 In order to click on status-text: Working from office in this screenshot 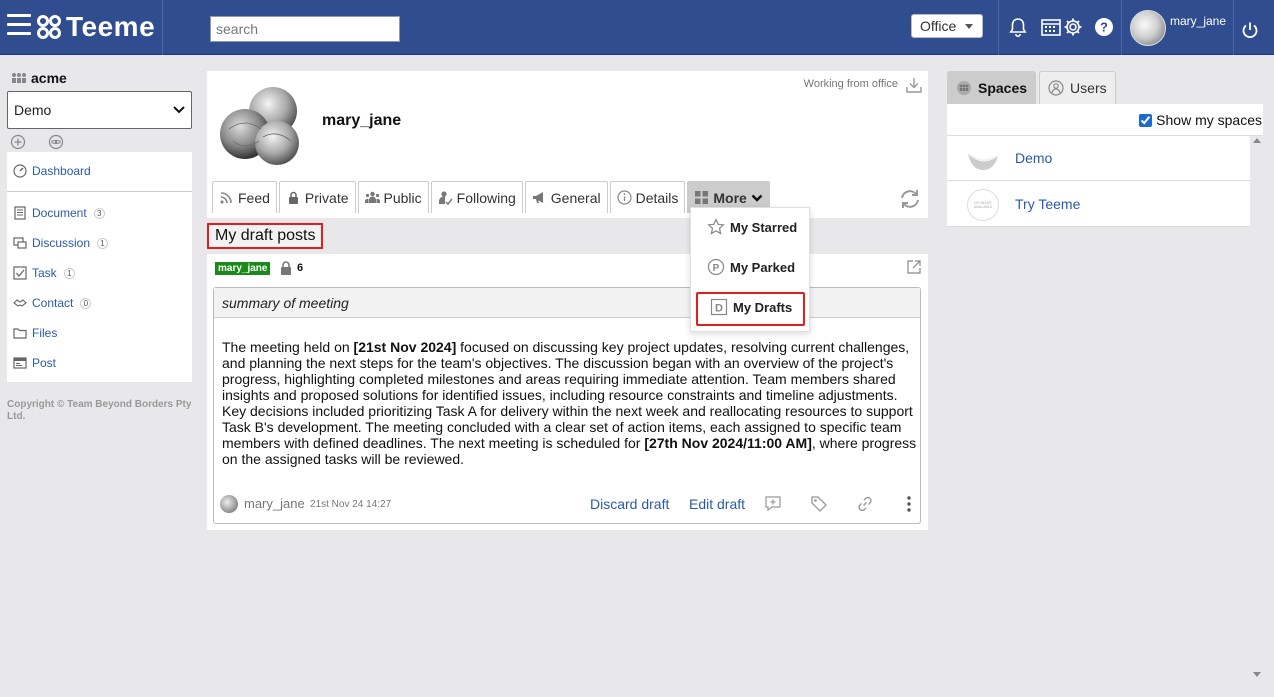, I will do `click(850, 84)`.